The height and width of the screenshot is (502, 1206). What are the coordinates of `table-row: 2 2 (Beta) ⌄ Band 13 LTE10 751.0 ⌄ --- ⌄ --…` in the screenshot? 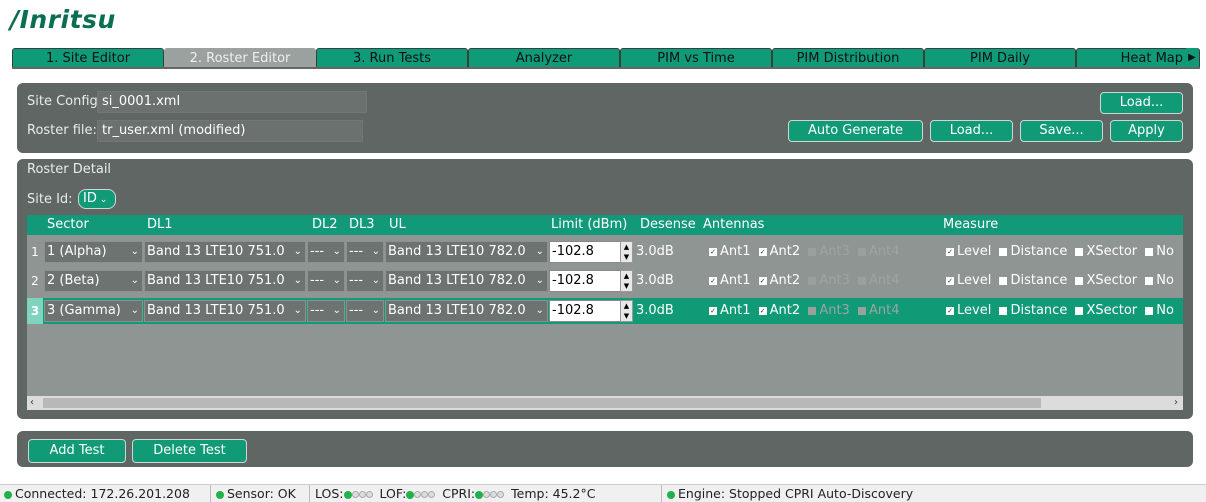 It's located at (605, 281).